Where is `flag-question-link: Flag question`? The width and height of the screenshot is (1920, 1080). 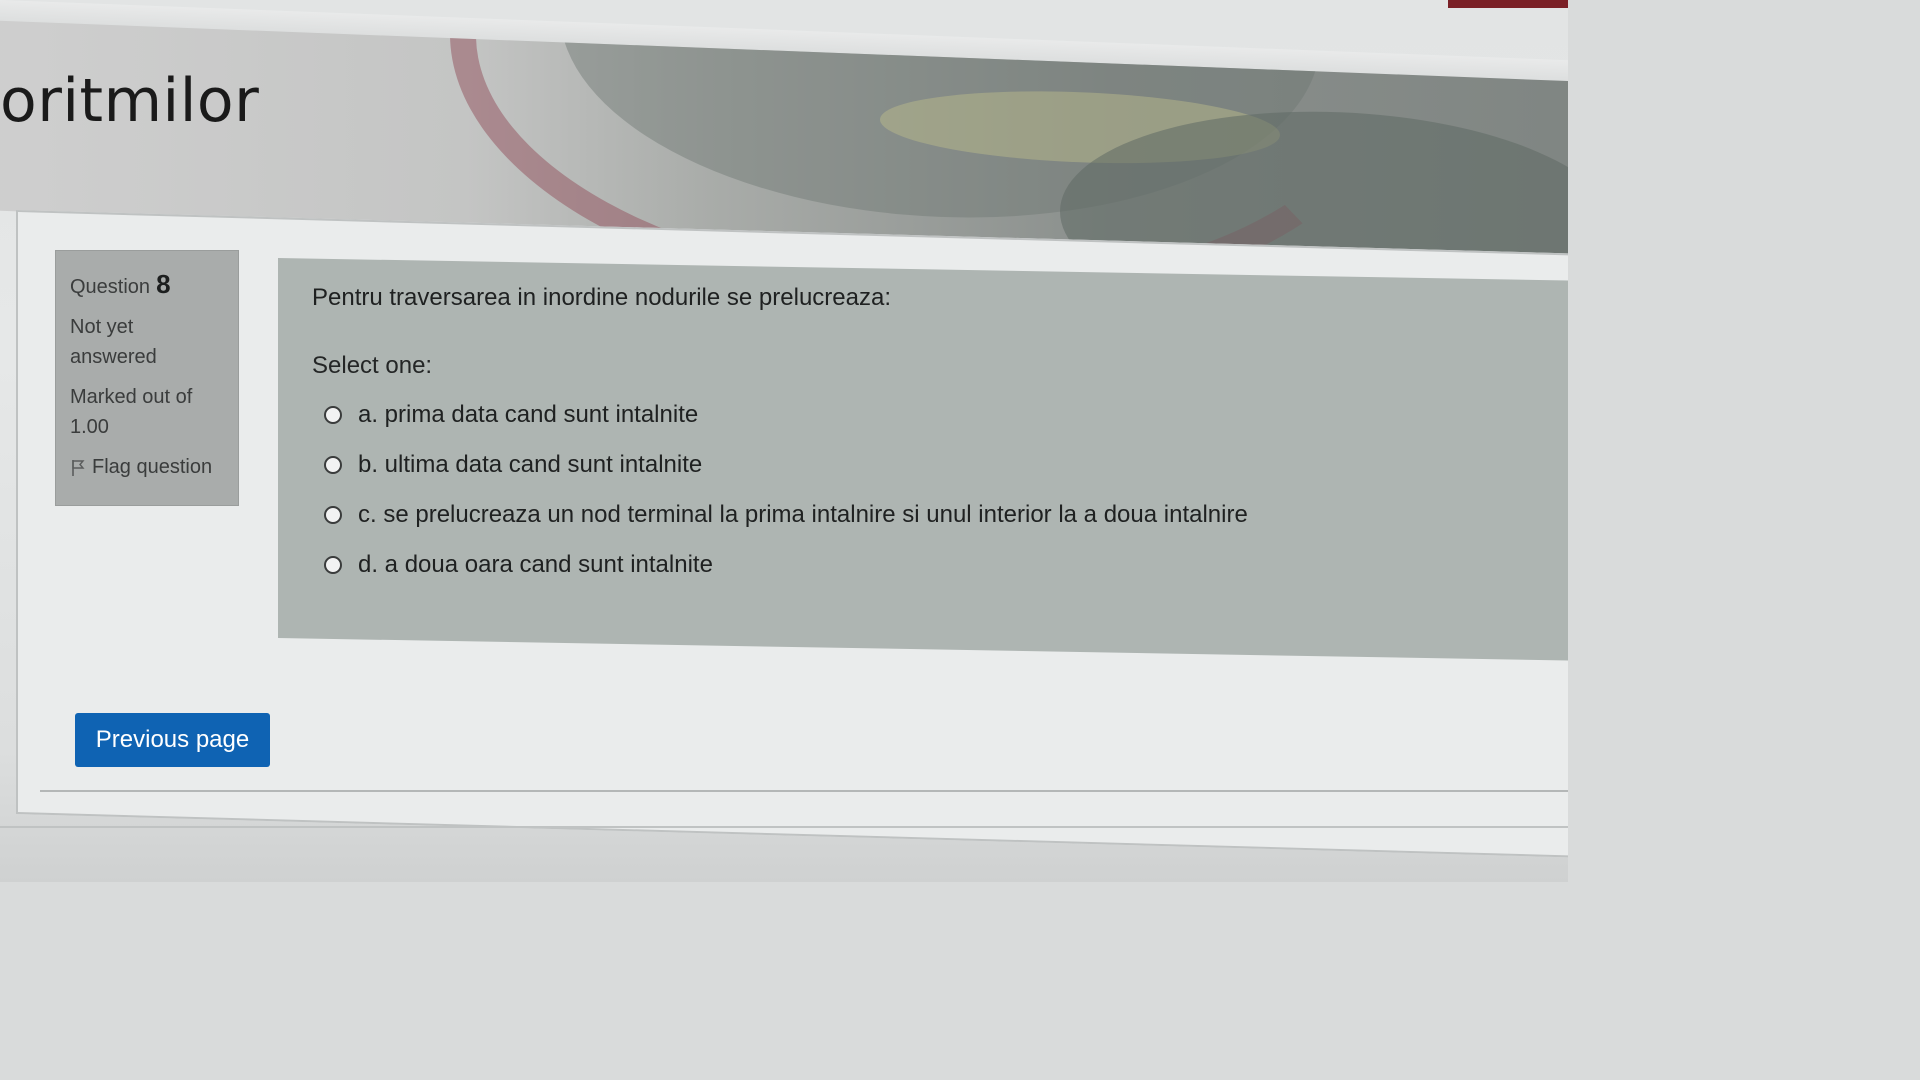
flag-question-link: Flag question is located at coordinates (147, 467).